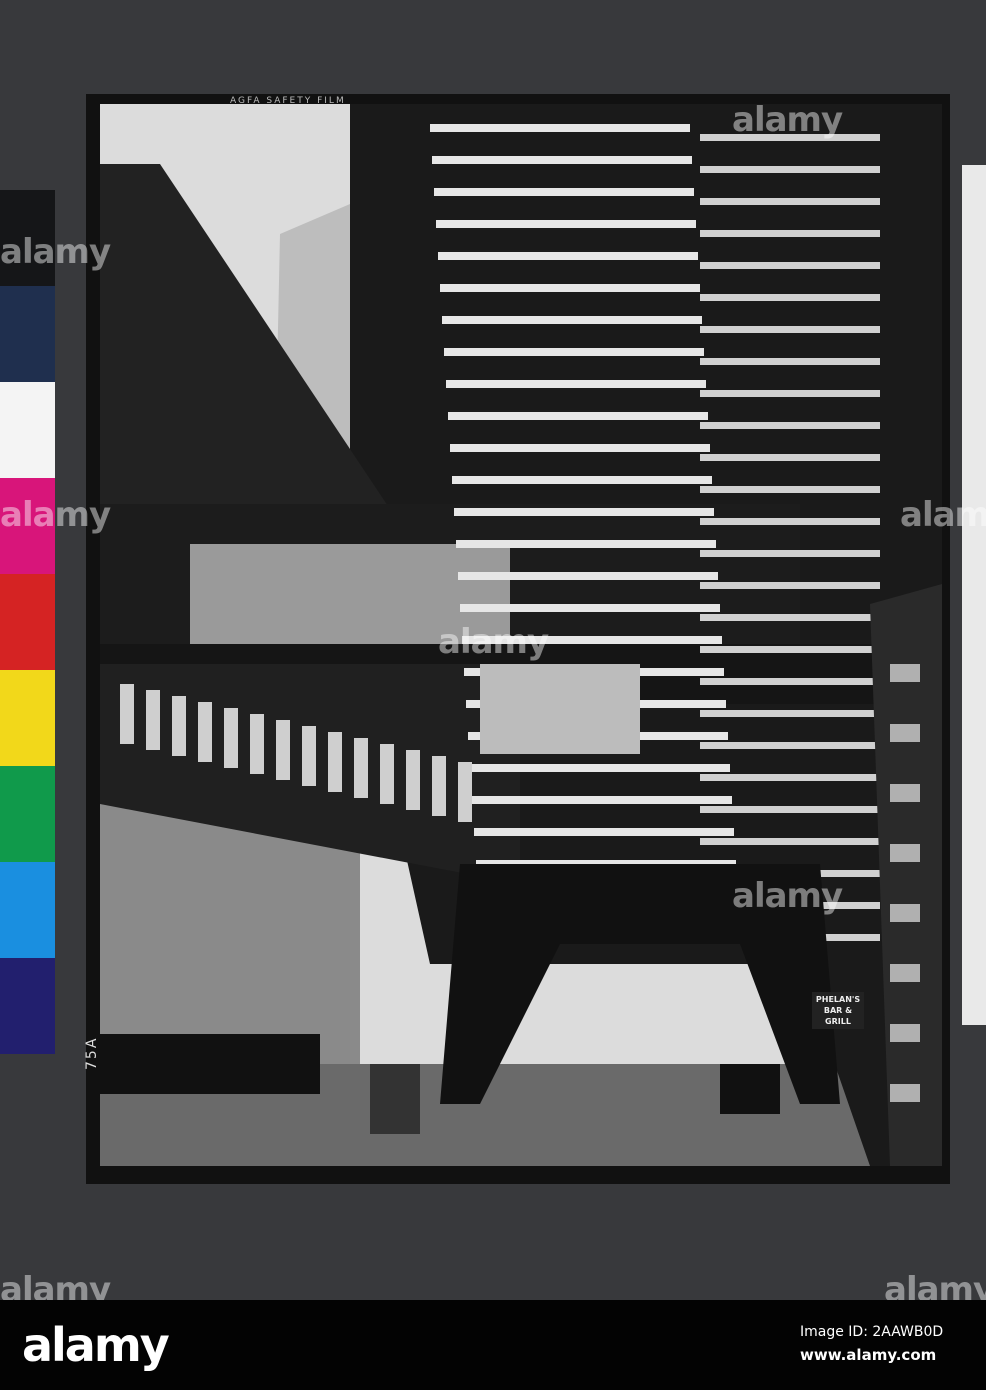  I want to click on sign-line: BAR & GRILL, so click(838, 1016).